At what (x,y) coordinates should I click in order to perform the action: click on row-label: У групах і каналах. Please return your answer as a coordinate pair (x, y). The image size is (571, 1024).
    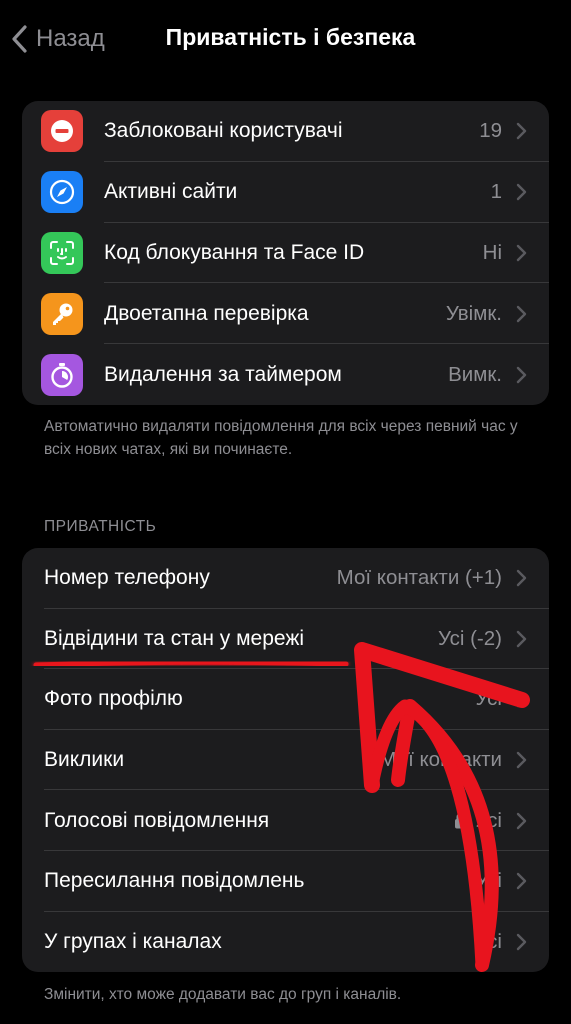
    Looking at the image, I should click on (133, 941).